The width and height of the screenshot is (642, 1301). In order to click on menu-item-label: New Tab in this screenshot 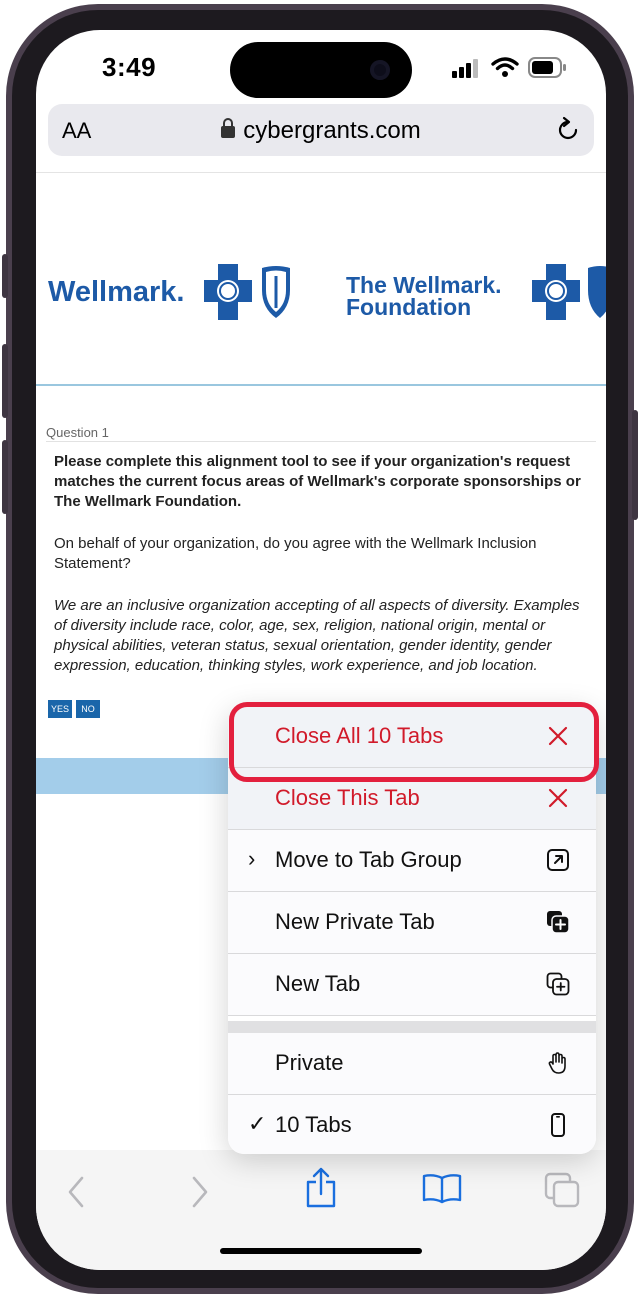, I will do `click(318, 983)`.